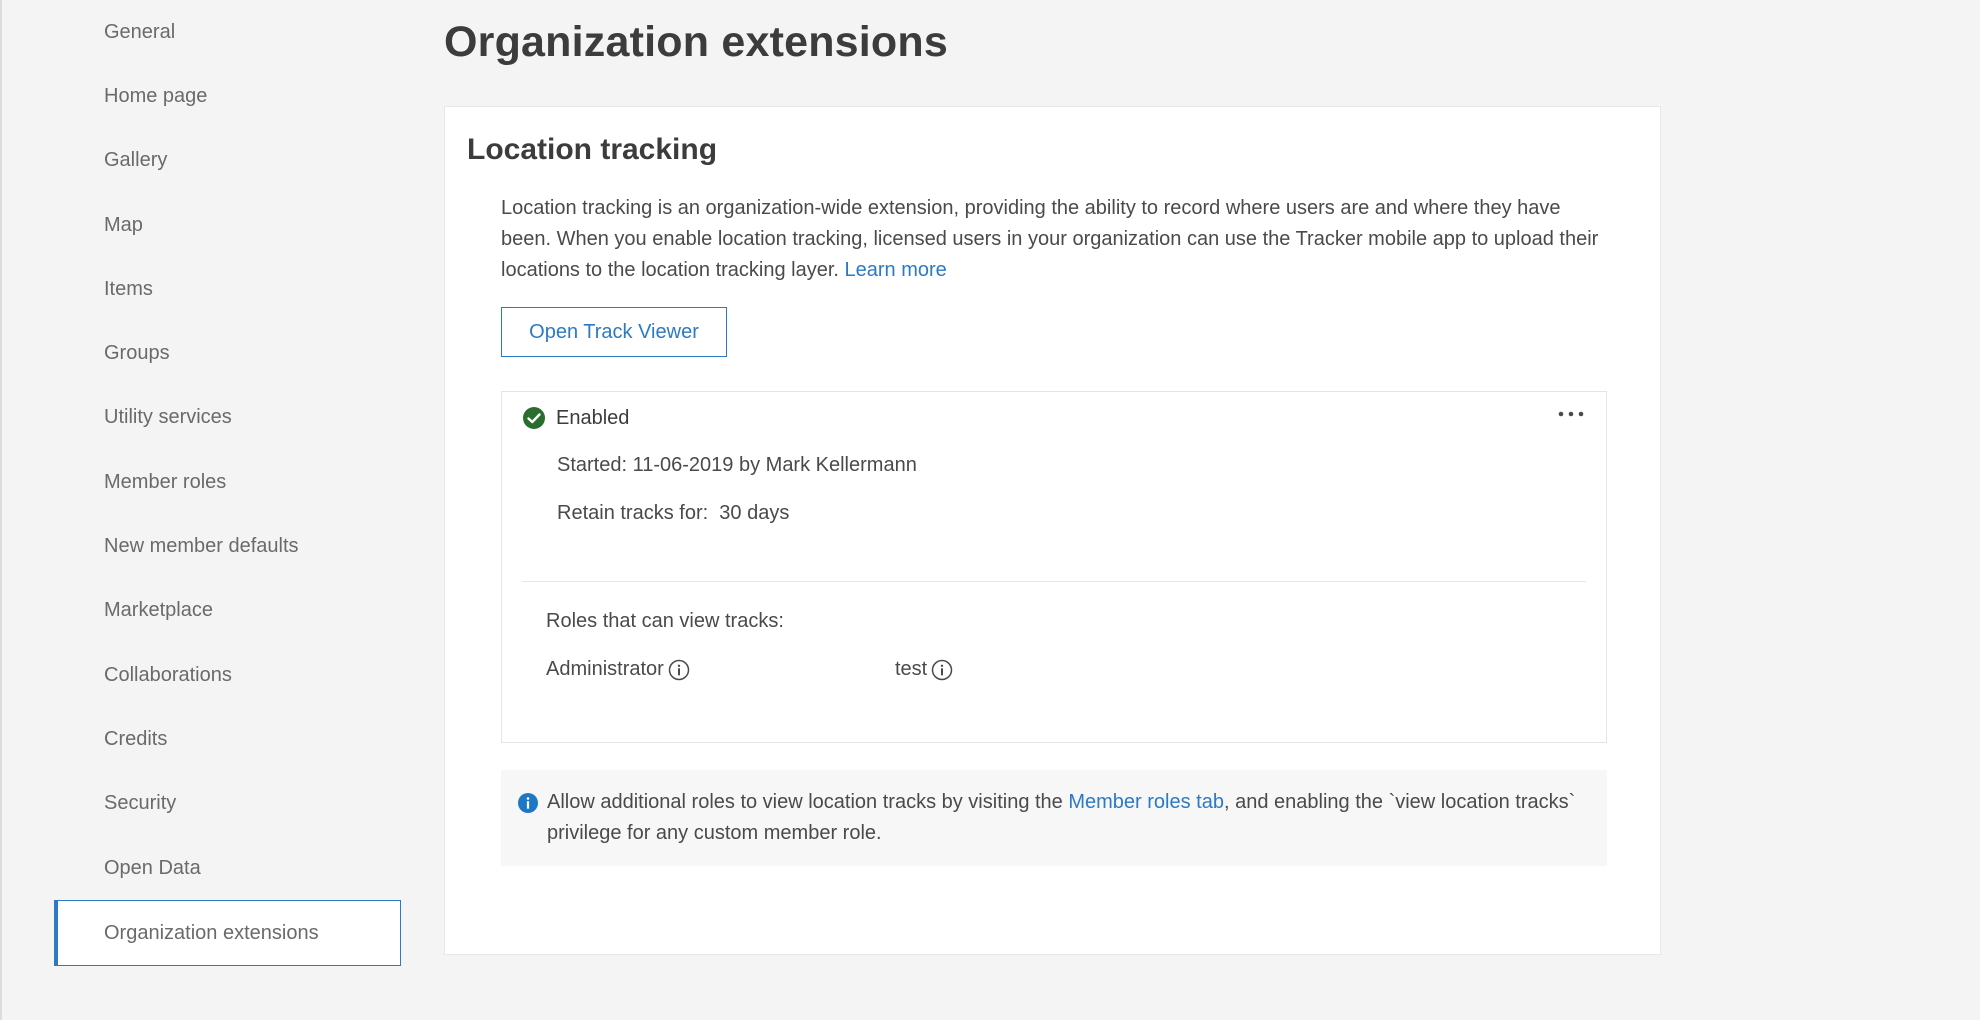  I want to click on sidebar-item-map: Map, so click(227, 225).